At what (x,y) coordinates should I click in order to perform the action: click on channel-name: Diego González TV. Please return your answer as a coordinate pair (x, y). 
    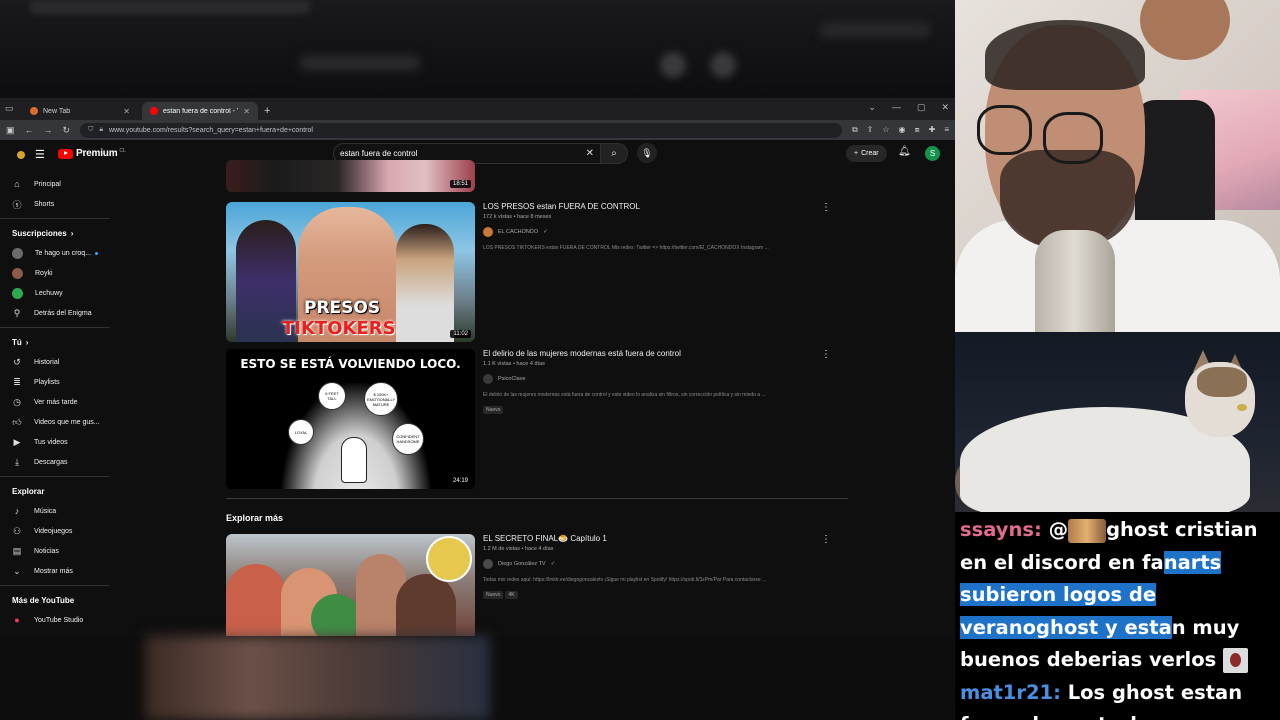
    Looking at the image, I should click on (522, 564).